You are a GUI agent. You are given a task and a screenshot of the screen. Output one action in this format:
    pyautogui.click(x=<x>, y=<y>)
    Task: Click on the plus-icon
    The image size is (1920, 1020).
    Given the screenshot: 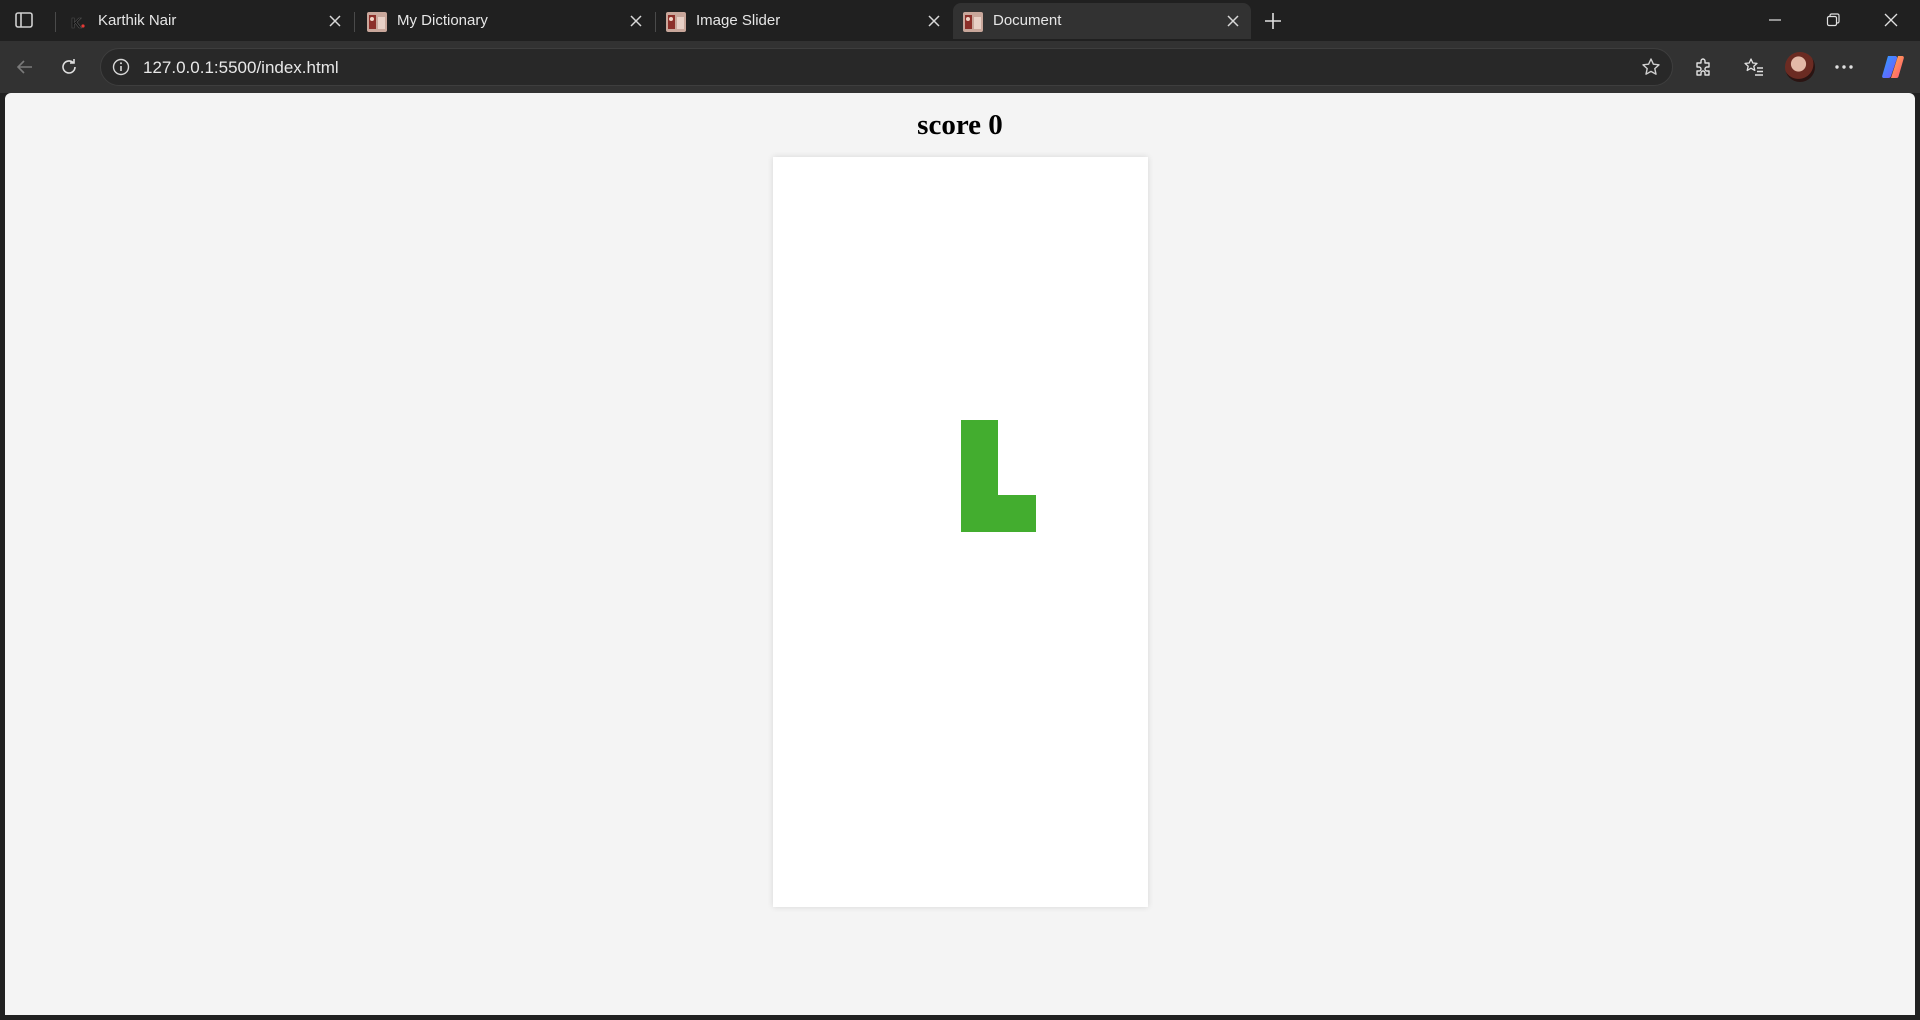 What is the action you would take?
    pyautogui.click(x=1273, y=21)
    